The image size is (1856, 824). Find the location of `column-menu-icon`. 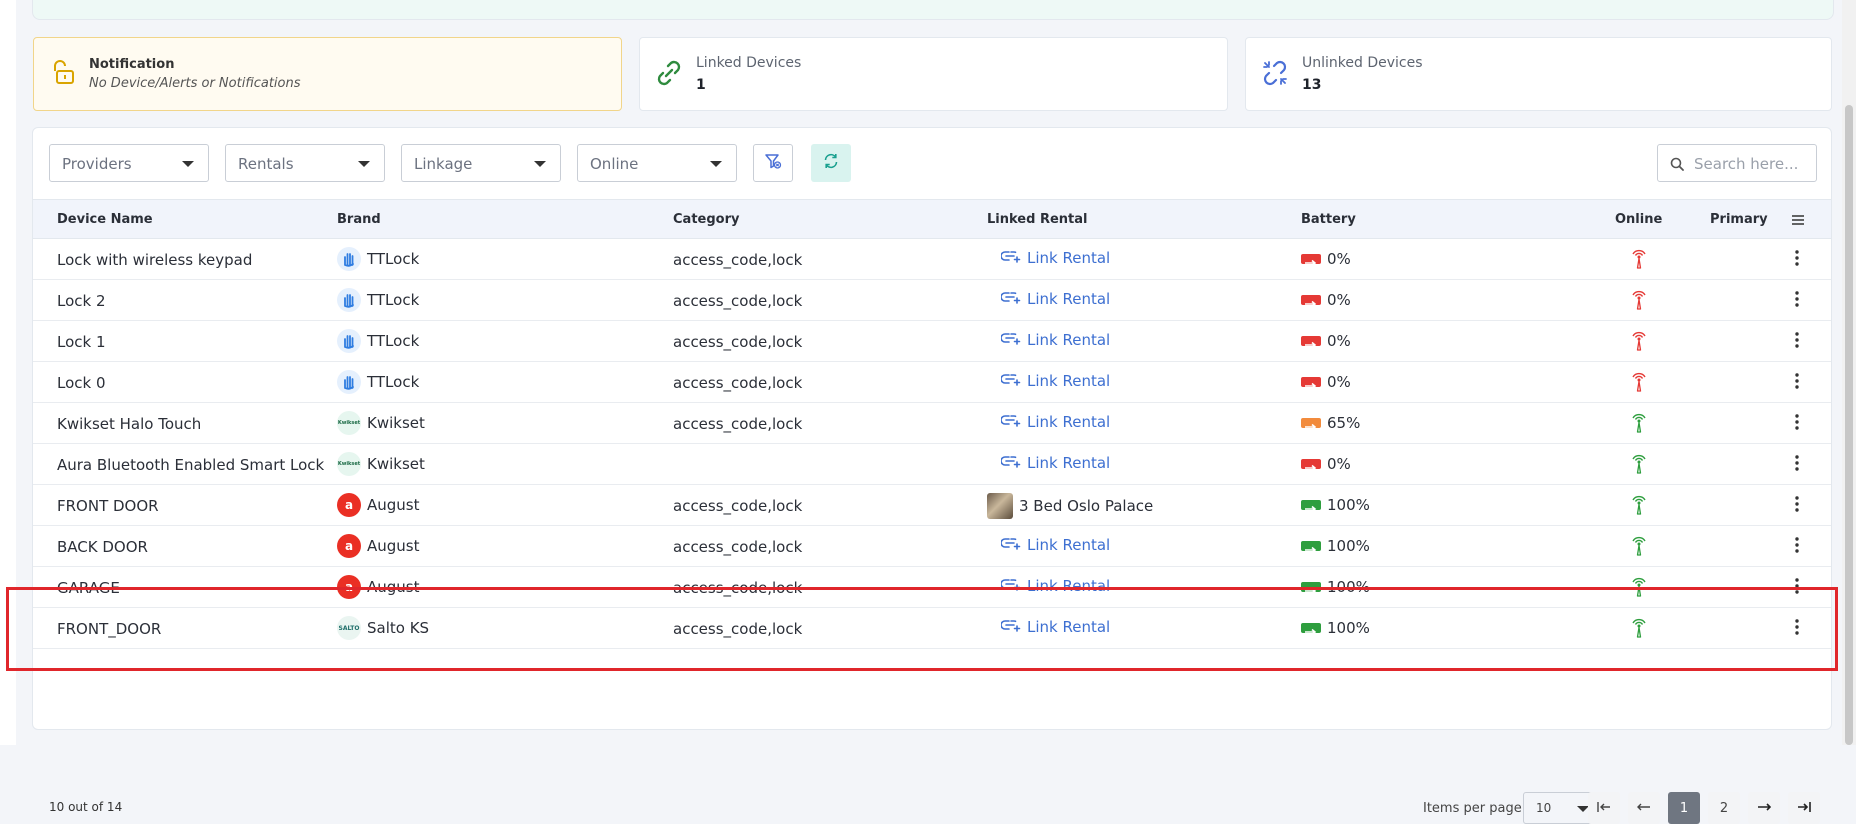

column-menu-icon is located at coordinates (1798, 221).